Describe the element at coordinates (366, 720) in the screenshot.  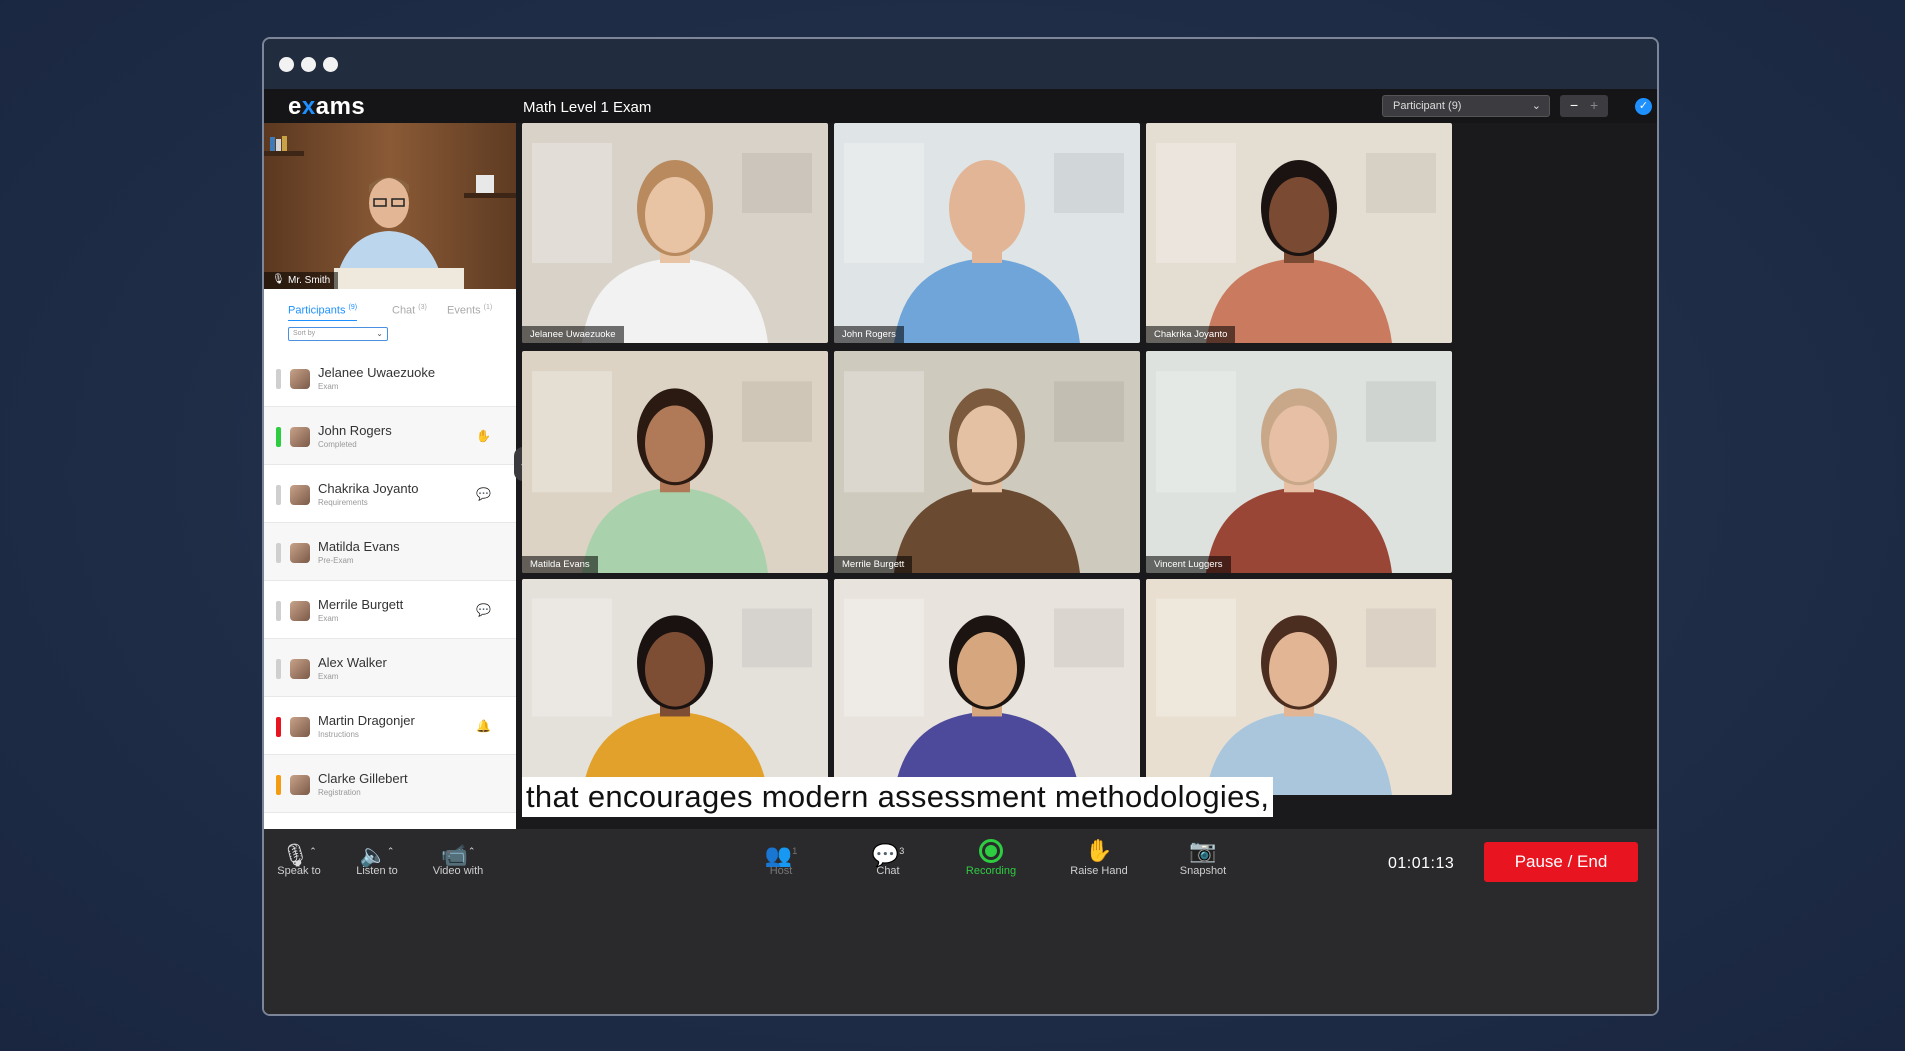
I see `participant-name: Martin Dragonjer` at that location.